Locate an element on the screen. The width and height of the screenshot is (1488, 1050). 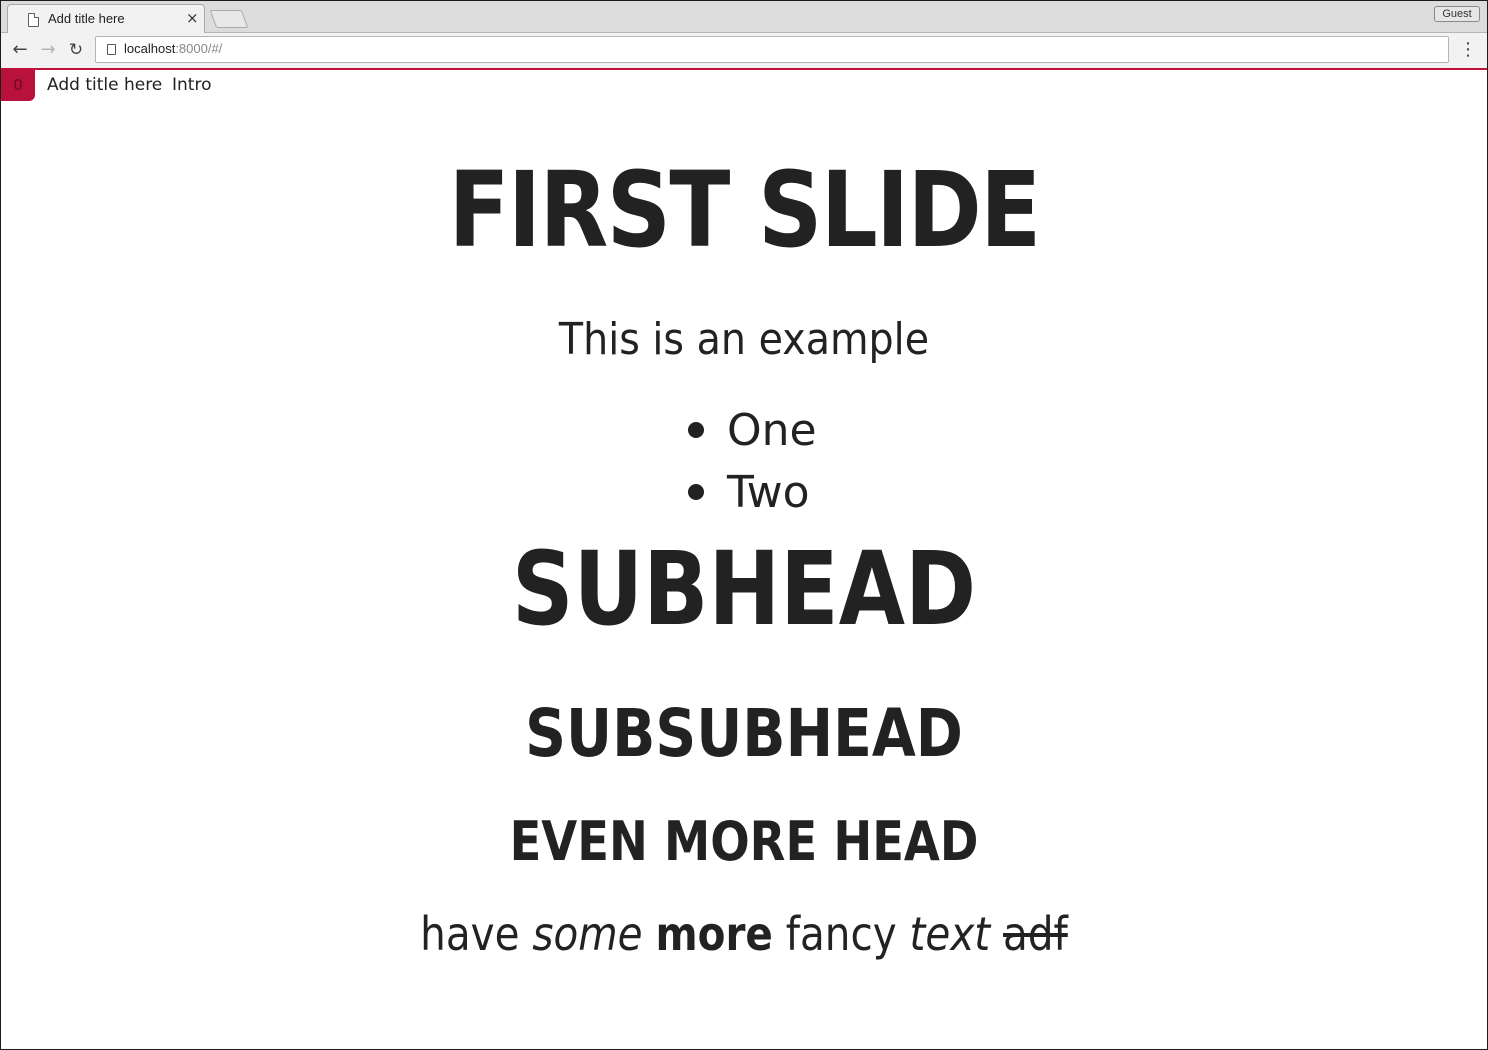
slide-number-badge: 0 is located at coordinates (18, 85).